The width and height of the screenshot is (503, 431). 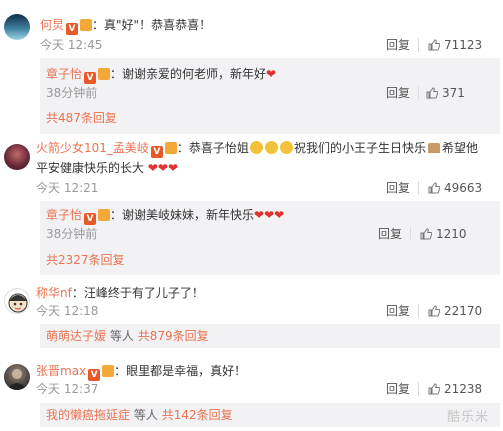 I want to click on like-count: 71123, so click(x=463, y=45).